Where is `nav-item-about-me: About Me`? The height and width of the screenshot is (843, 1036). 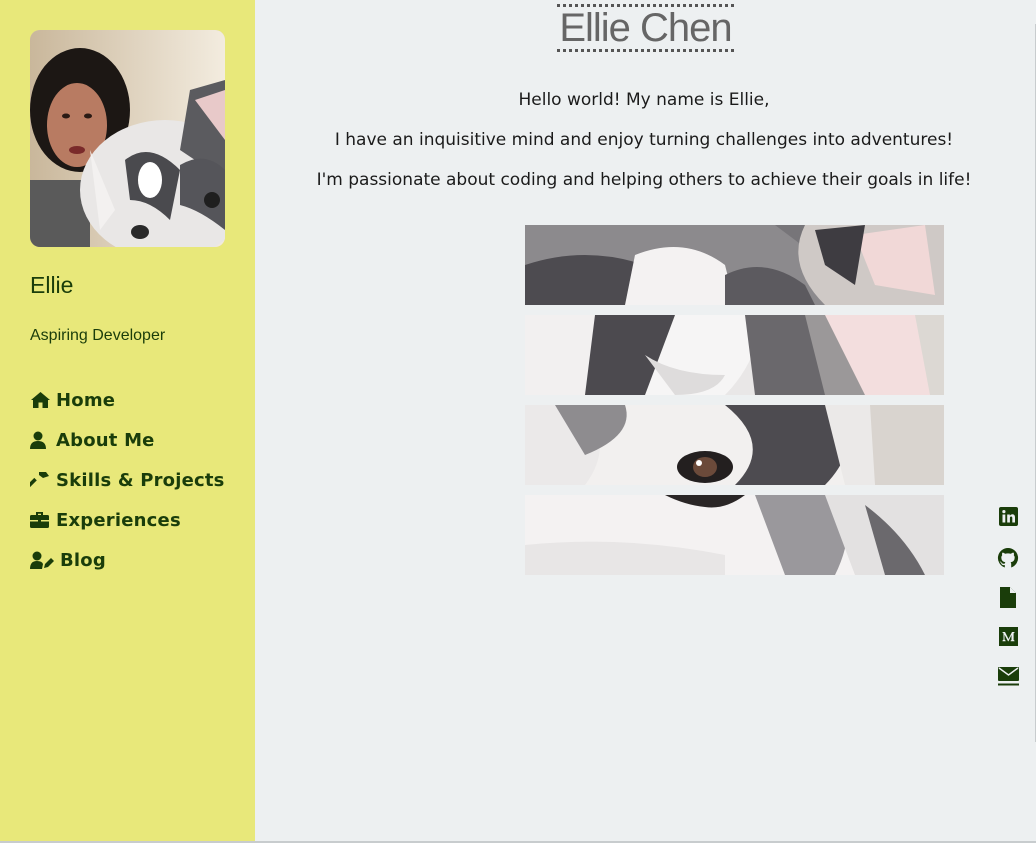 nav-item-about-me: About Me is located at coordinates (127, 440).